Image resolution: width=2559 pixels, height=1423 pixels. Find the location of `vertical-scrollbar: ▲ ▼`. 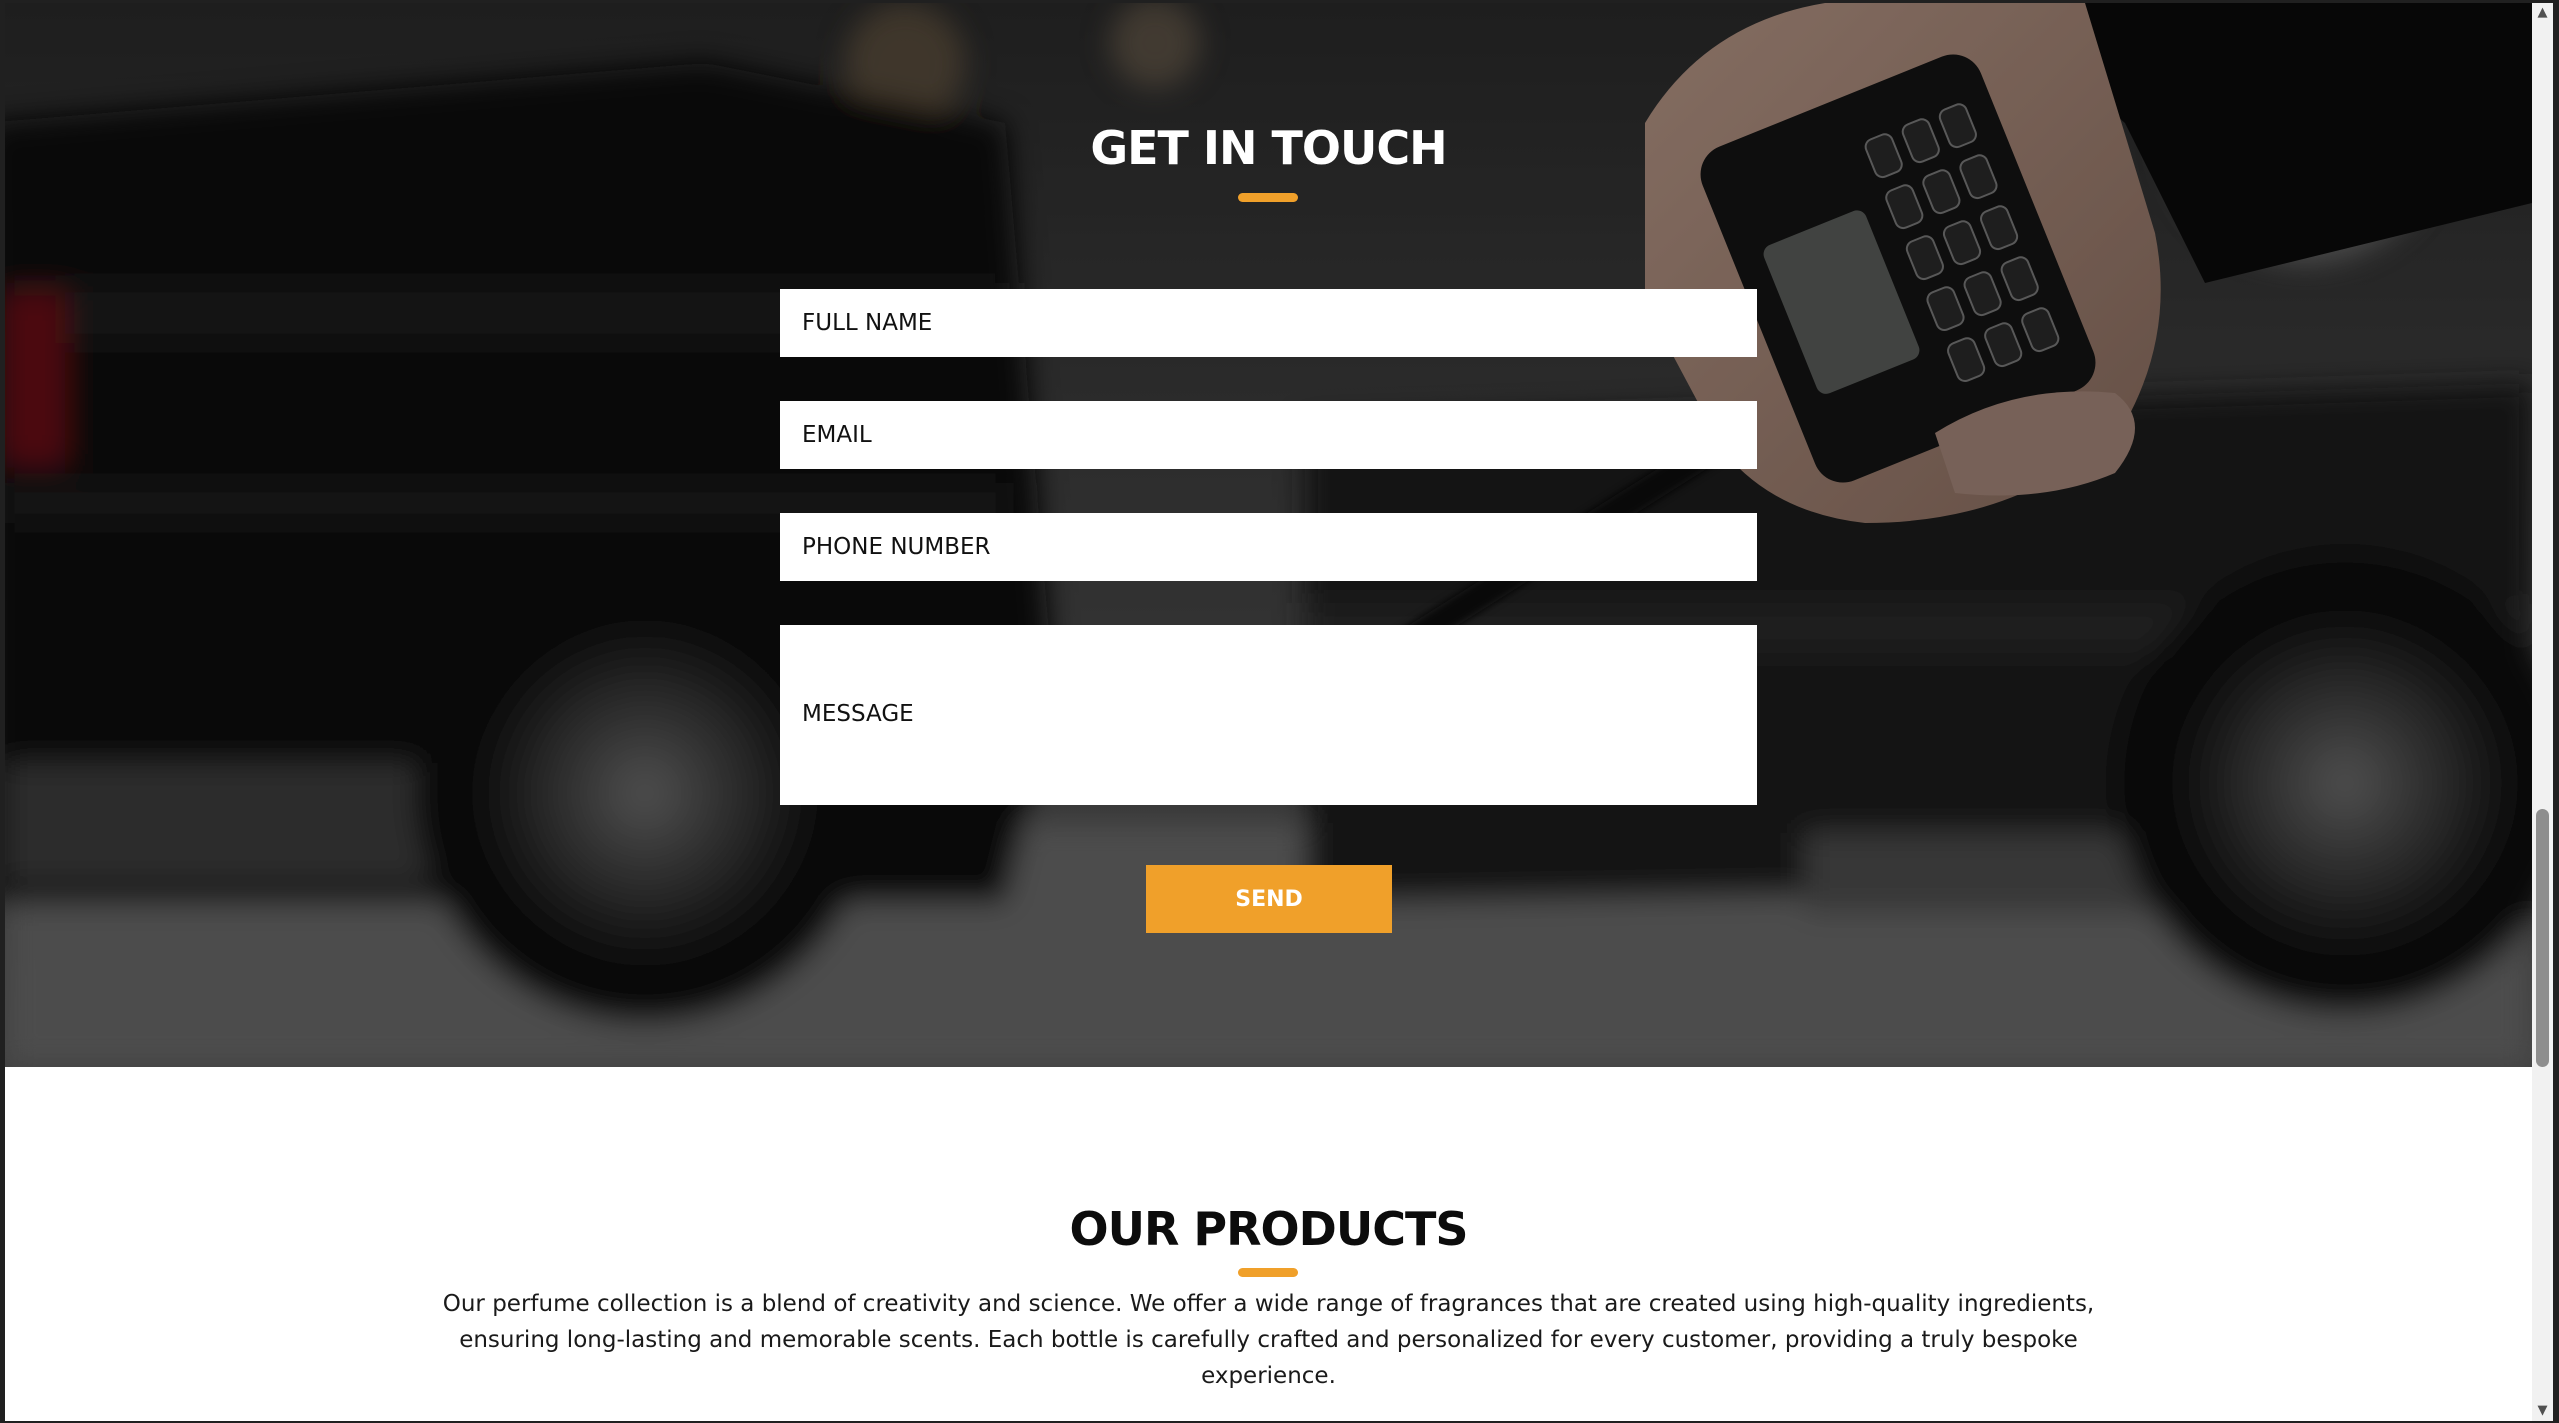

vertical-scrollbar: ▲ ▼ is located at coordinates (2542, 712).